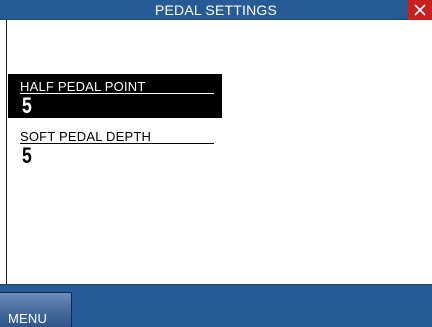 Image resolution: width=432 pixels, height=327 pixels. What do you see at coordinates (6, 152) in the screenshot?
I see `content-left-border` at bounding box center [6, 152].